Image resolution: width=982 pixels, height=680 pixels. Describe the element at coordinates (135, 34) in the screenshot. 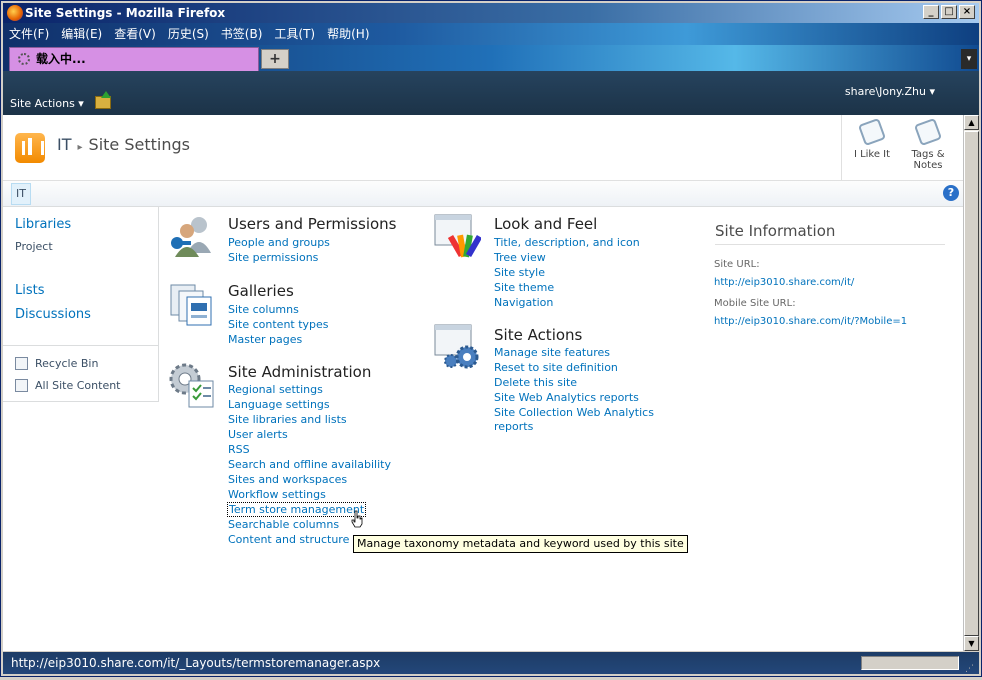

I see `menu-view: 查看(V)` at that location.